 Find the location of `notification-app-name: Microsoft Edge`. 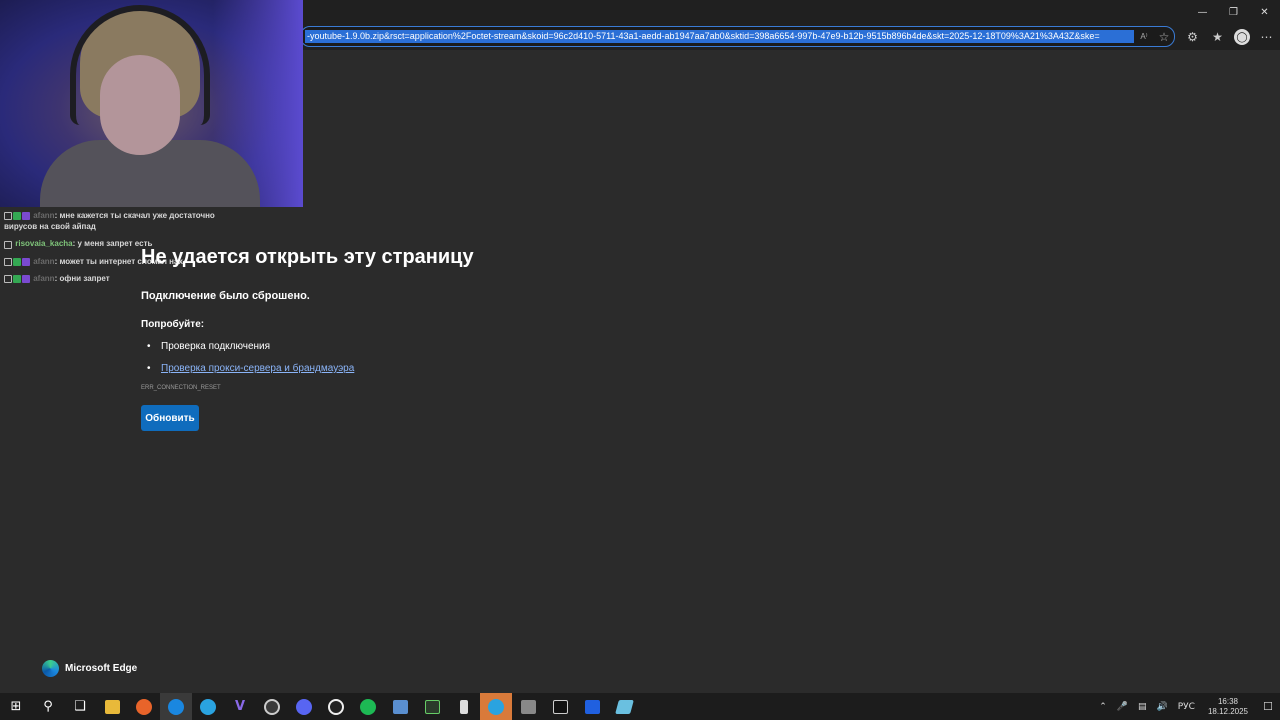

notification-app-name: Microsoft Edge is located at coordinates (101, 668).